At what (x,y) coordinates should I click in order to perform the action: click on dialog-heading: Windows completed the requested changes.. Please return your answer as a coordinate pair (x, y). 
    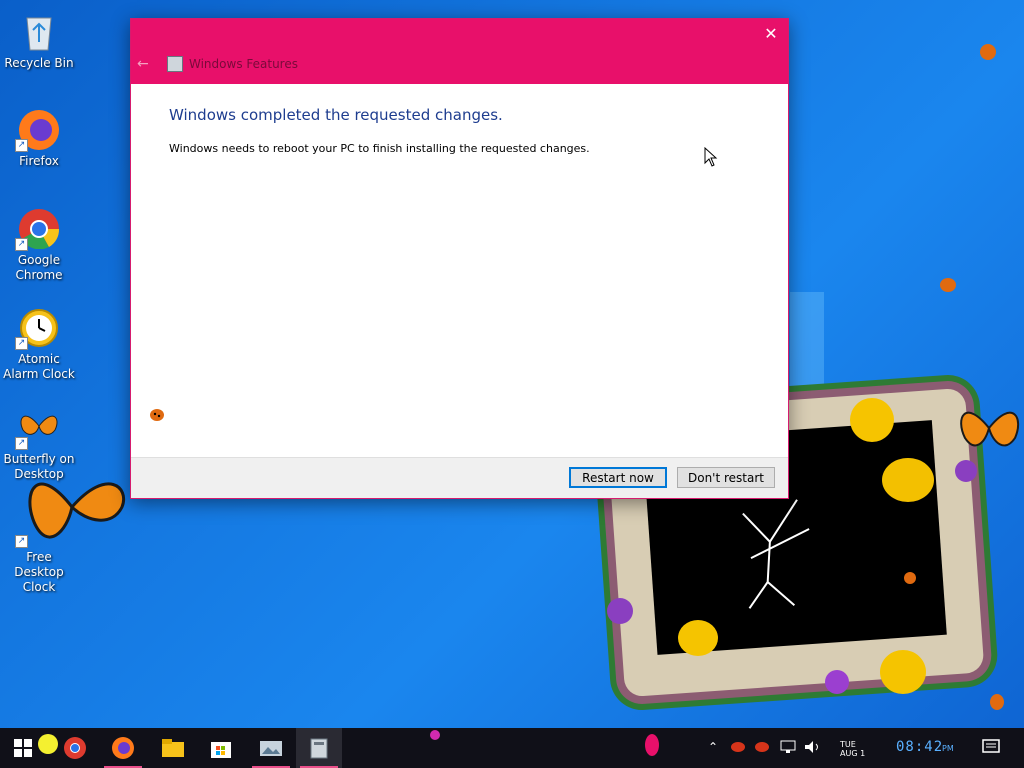
    Looking at the image, I should click on (336, 115).